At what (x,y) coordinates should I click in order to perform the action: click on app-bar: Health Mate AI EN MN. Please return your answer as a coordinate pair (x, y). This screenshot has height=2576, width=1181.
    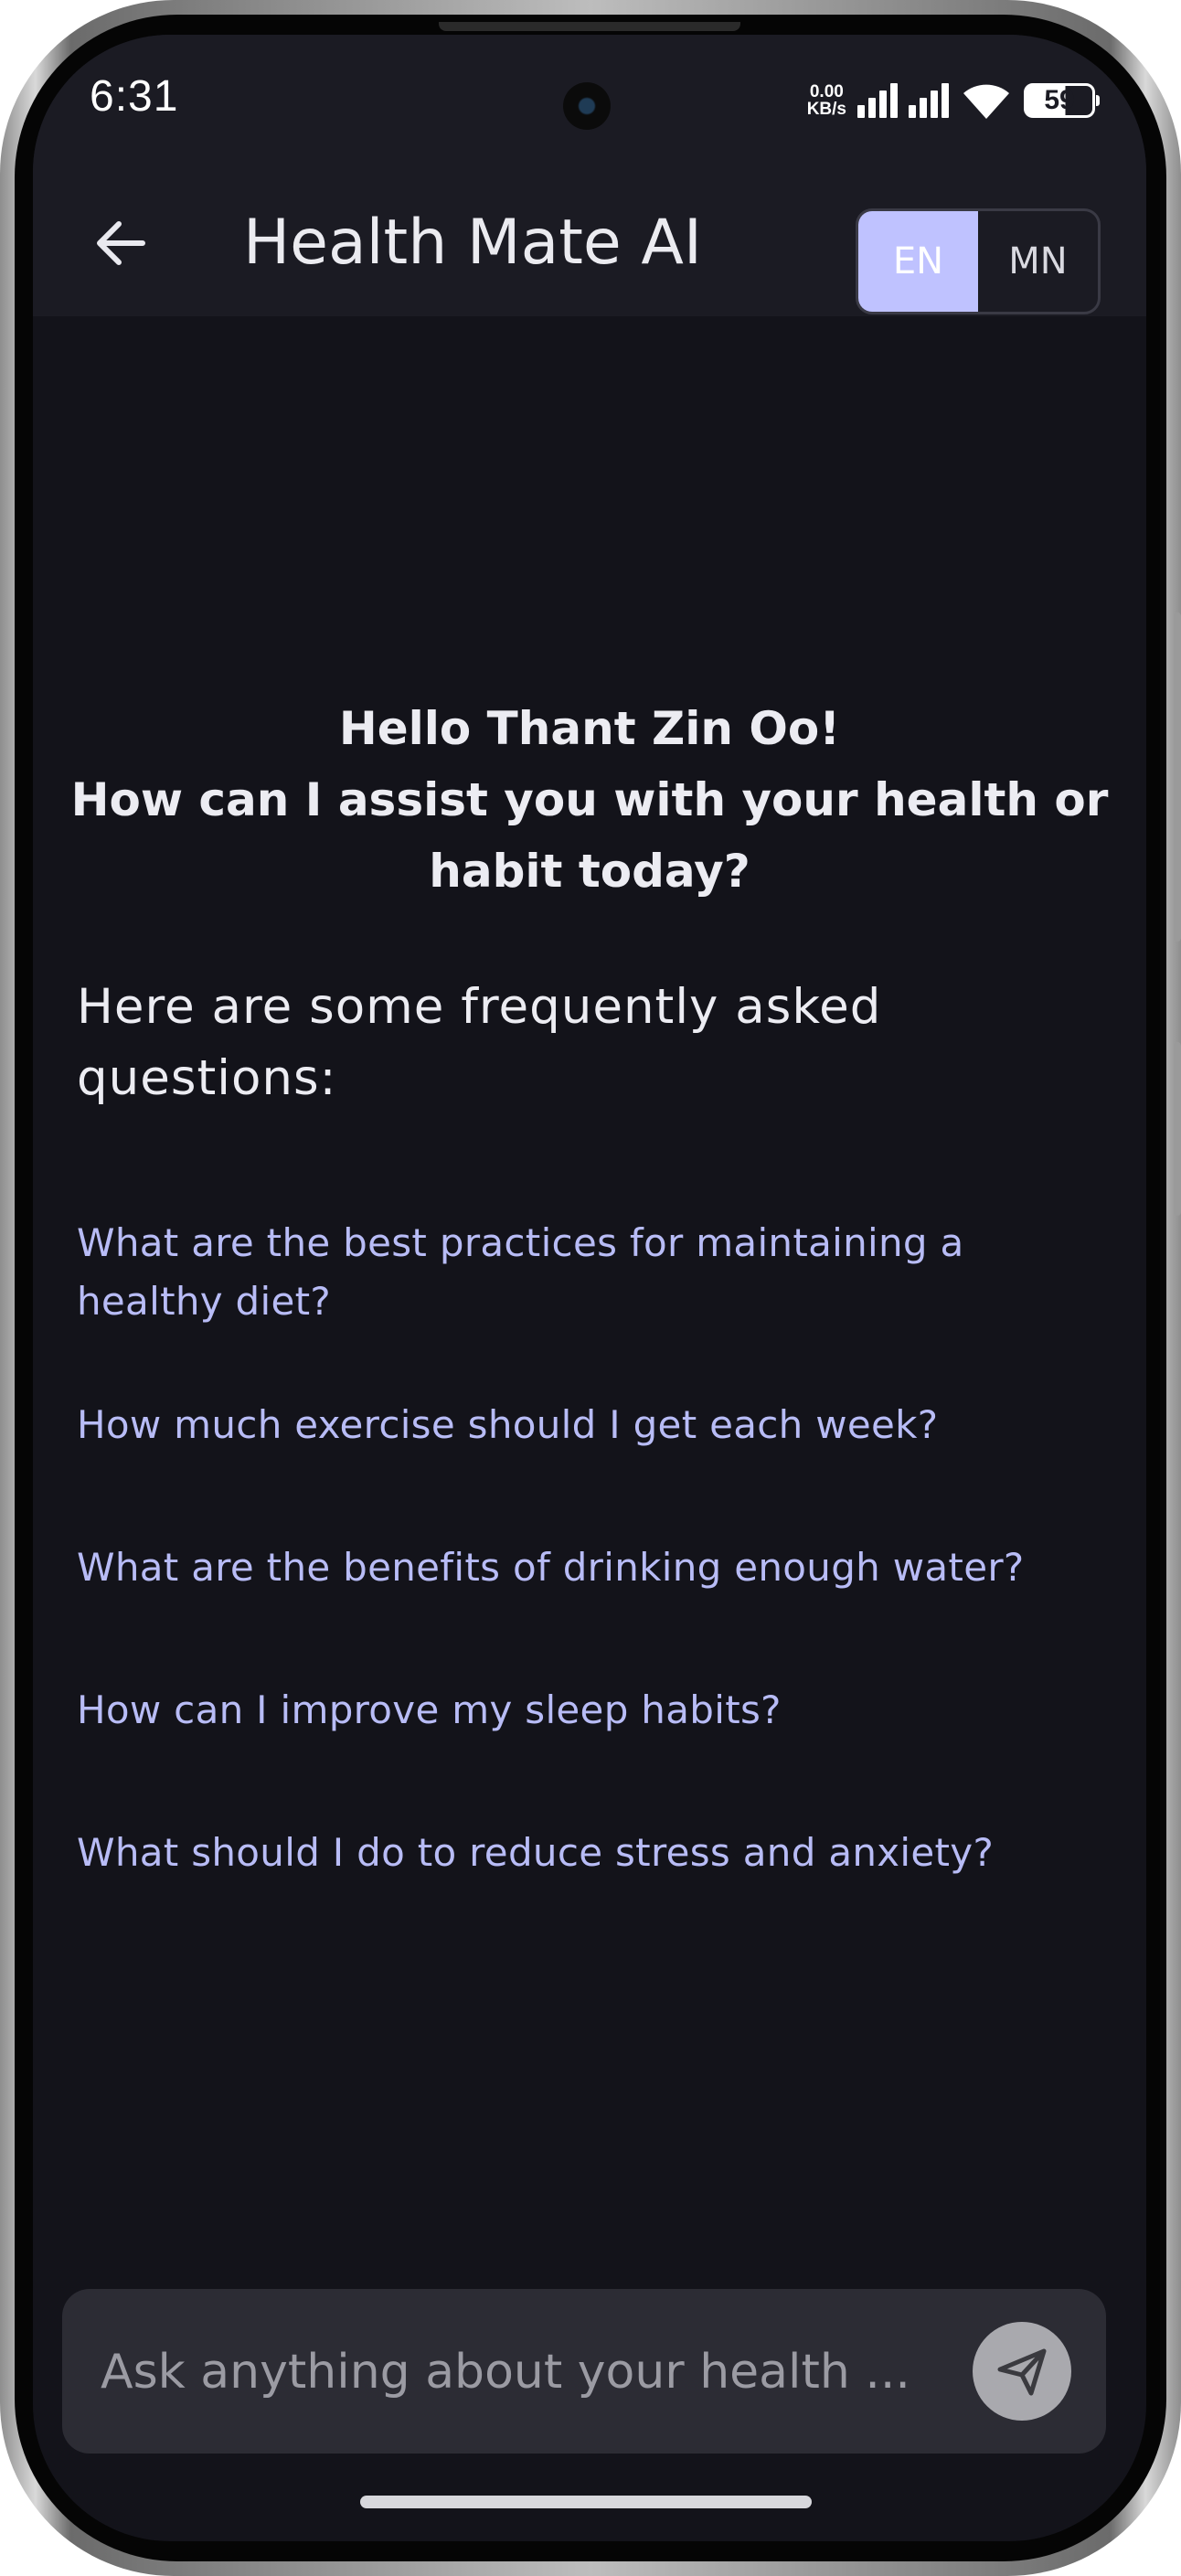
    Looking at the image, I should click on (589, 244).